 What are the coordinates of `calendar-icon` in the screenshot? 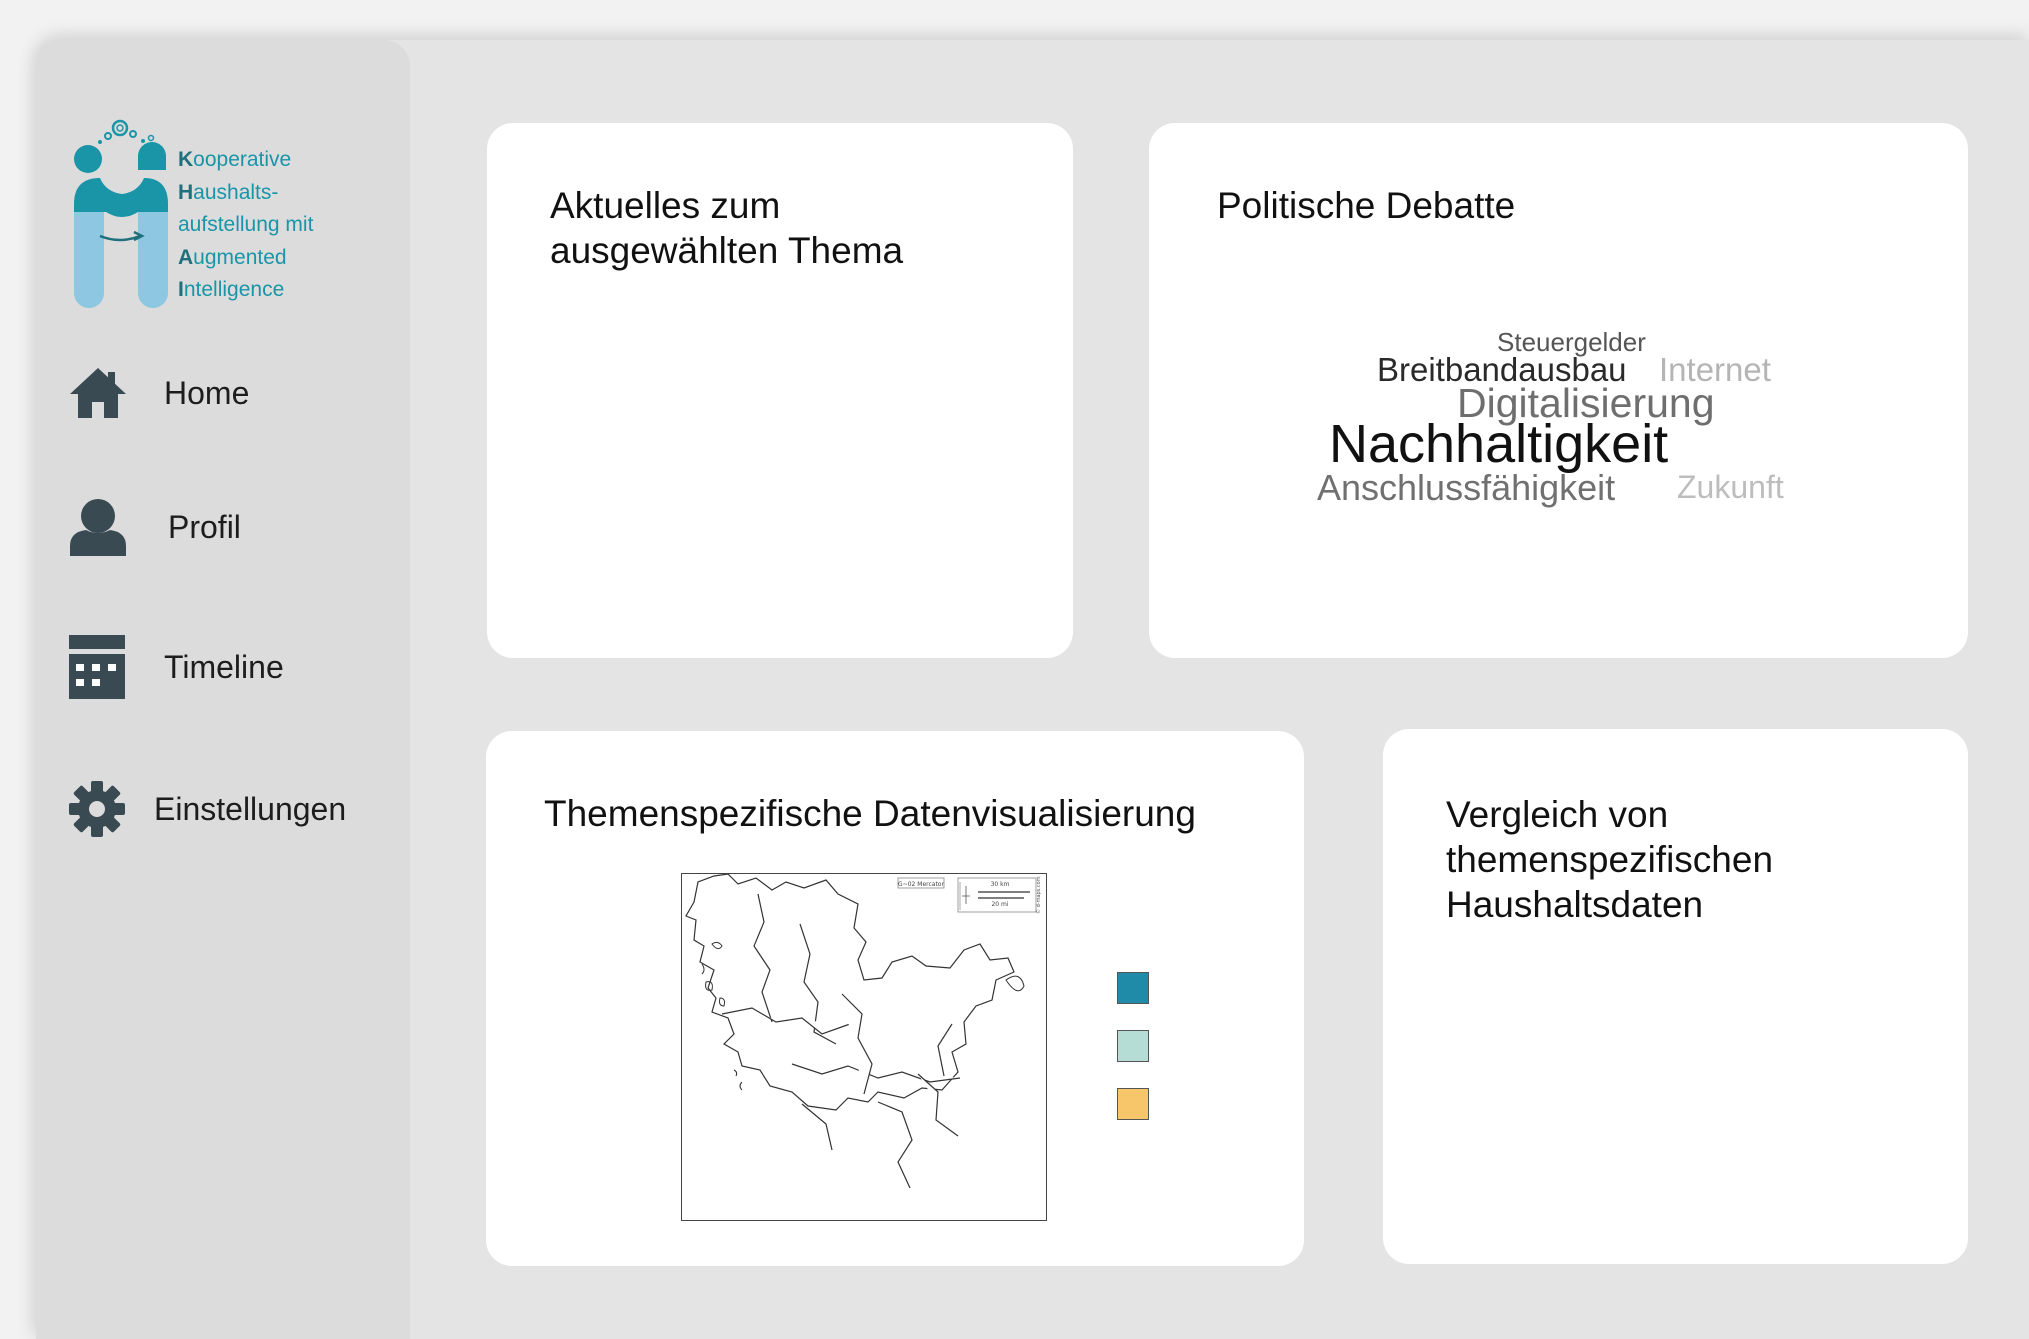 It's located at (97, 667).